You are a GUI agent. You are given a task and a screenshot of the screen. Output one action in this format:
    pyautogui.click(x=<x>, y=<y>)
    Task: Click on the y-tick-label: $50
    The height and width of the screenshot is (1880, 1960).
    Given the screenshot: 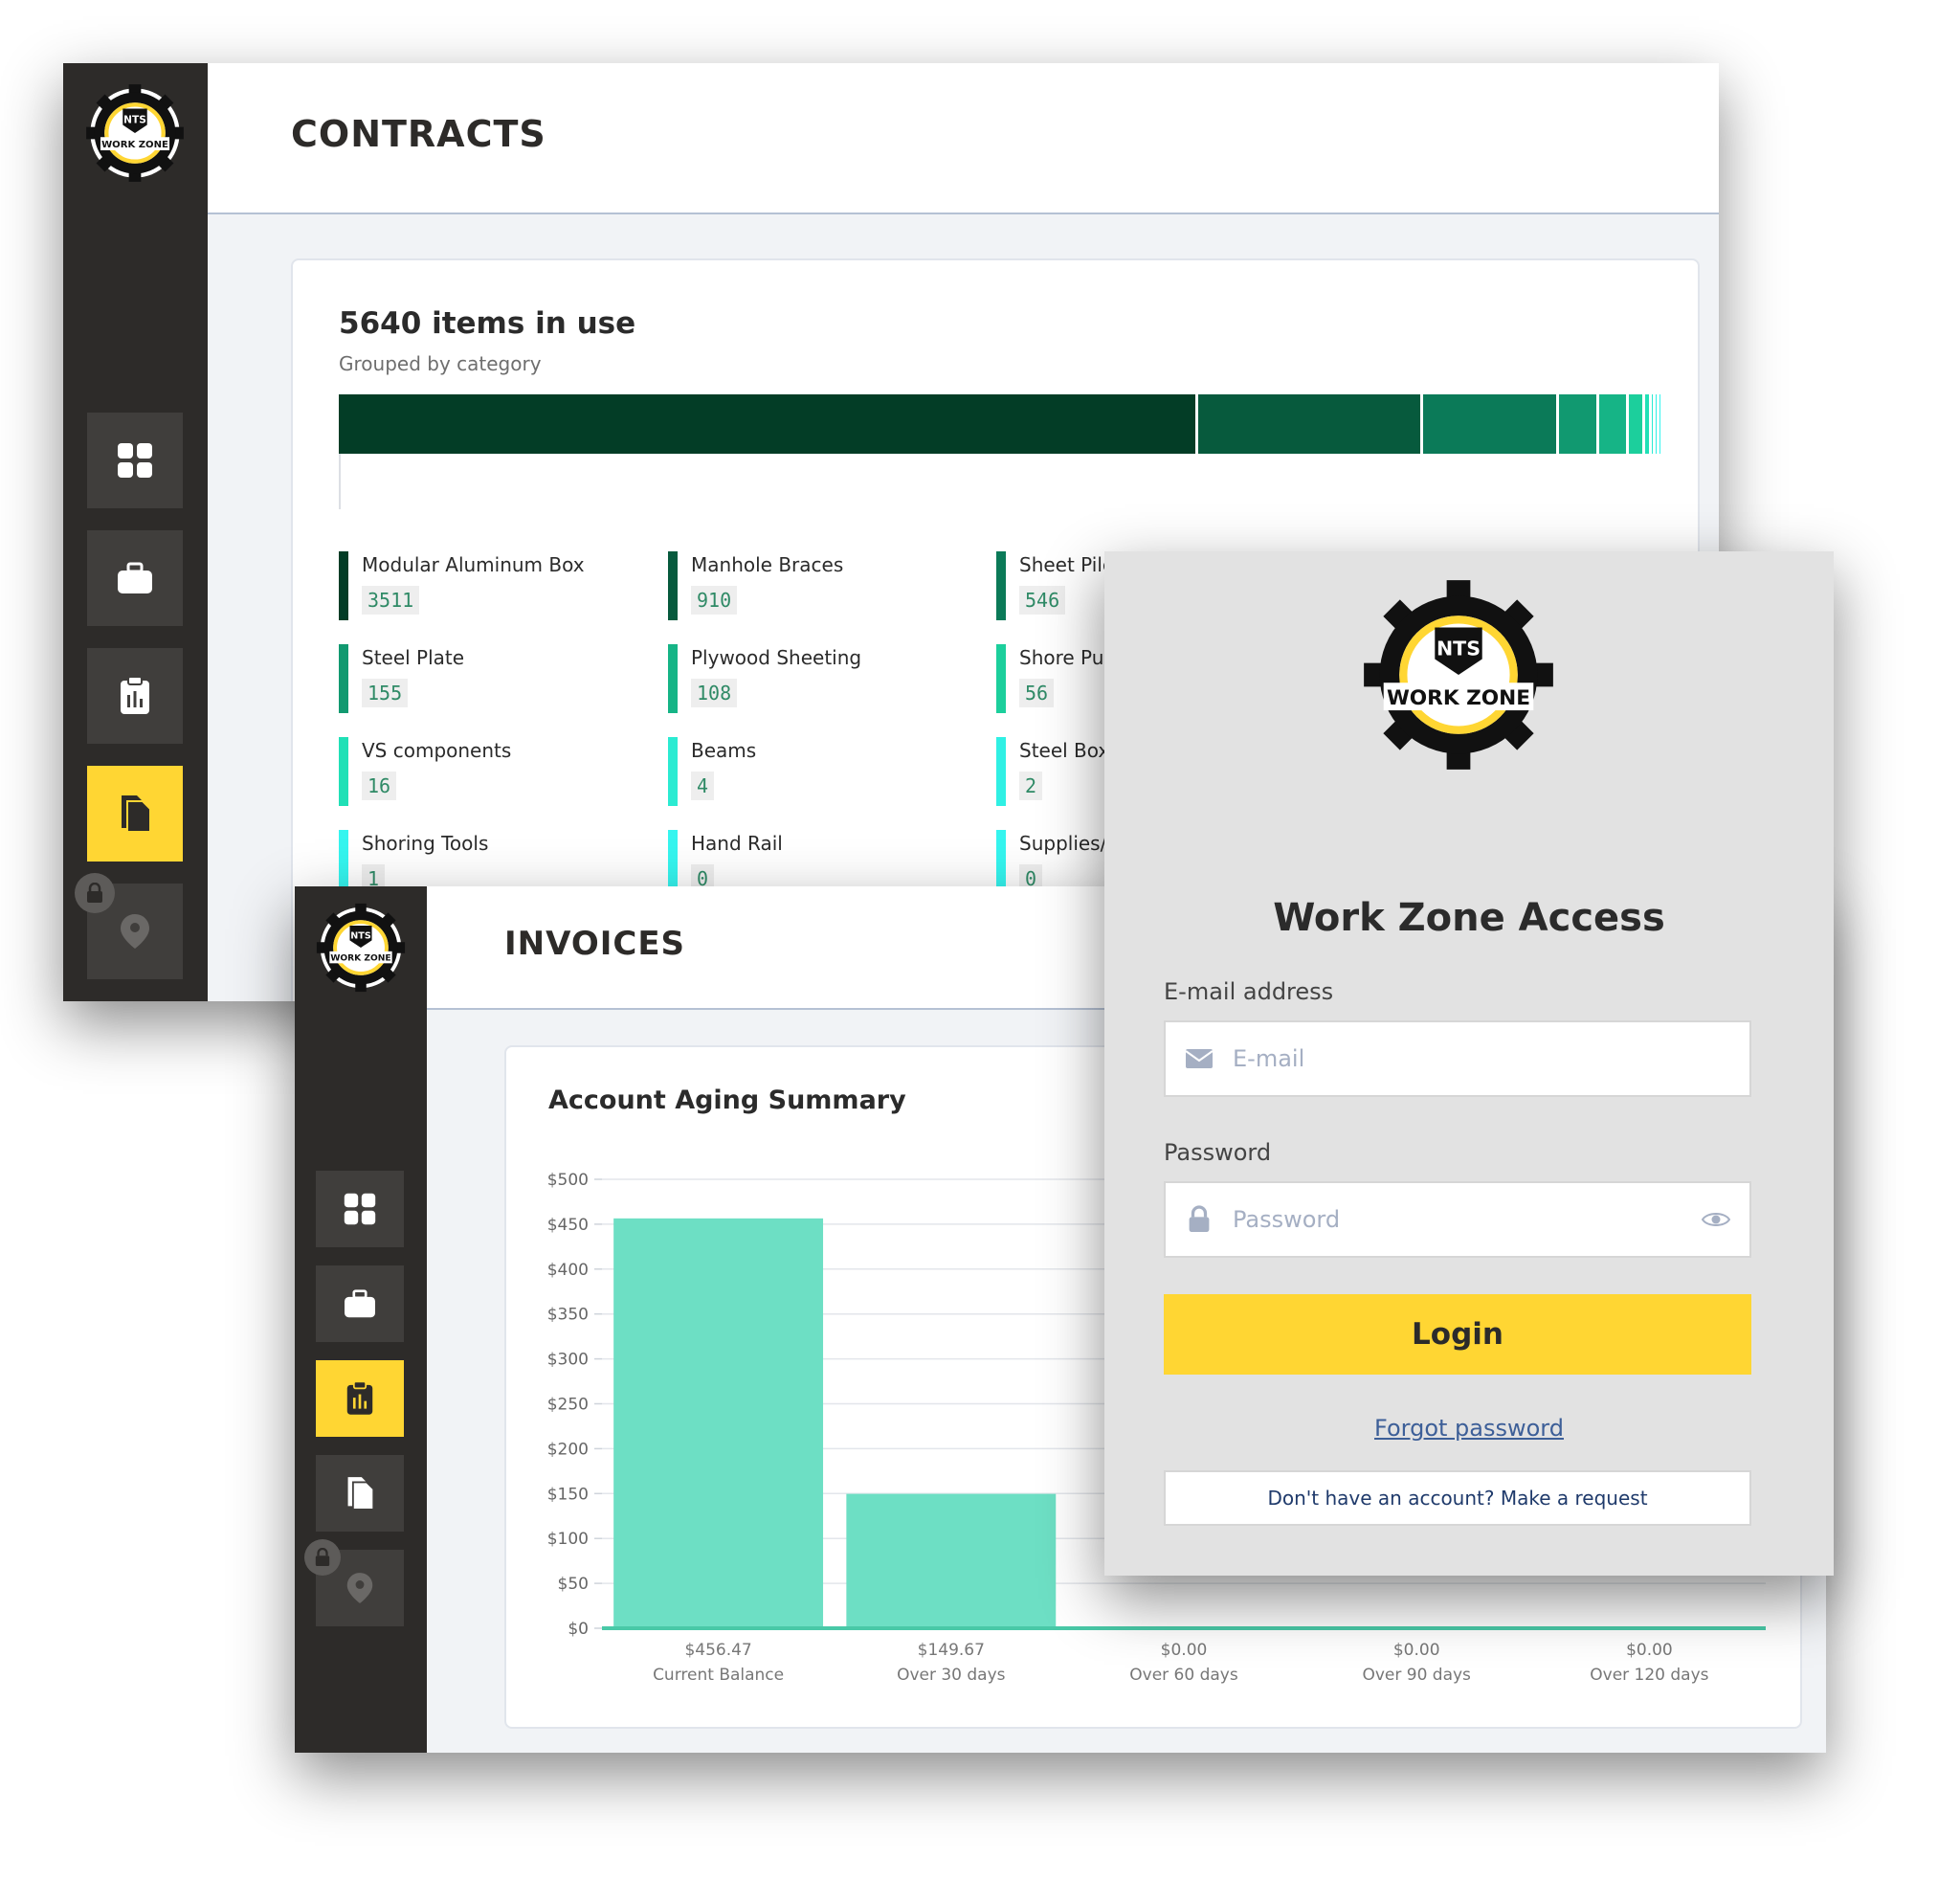 What is the action you would take?
    pyautogui.click(x=574, y=1584)
    